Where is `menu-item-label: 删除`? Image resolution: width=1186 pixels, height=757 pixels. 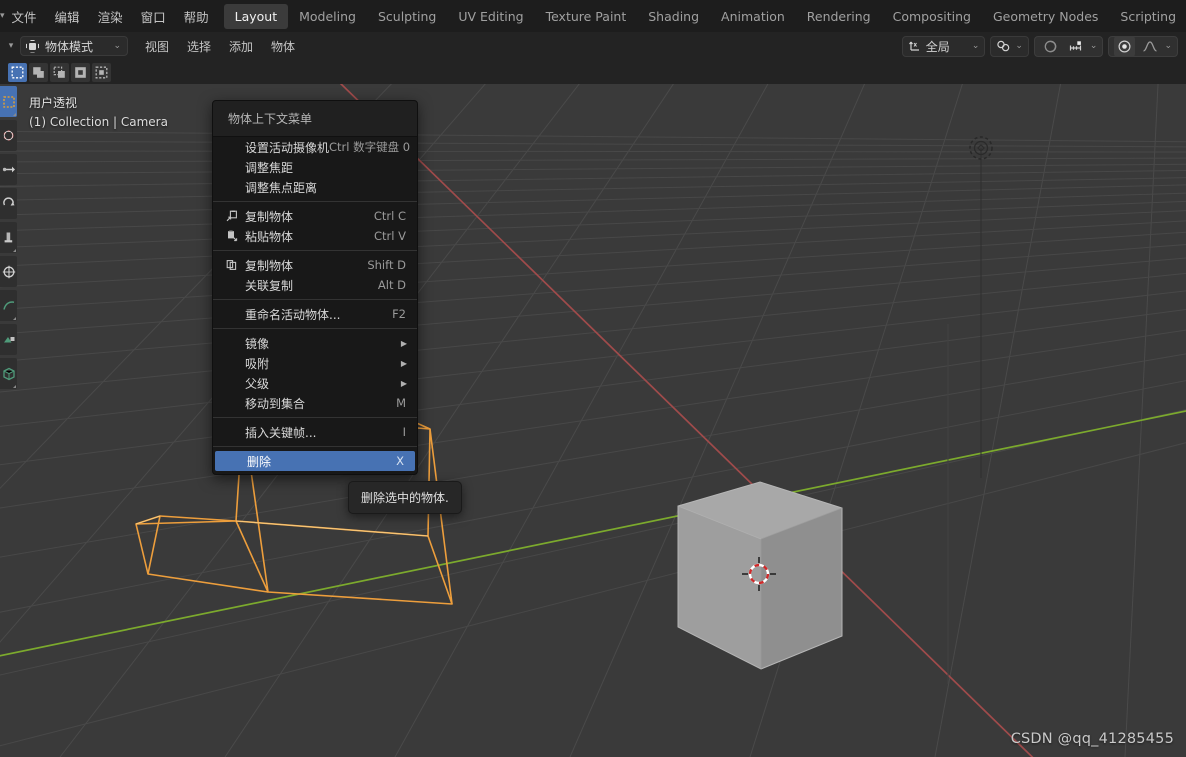 menu-item-label: 删除 is located at coordinates (259, 461).